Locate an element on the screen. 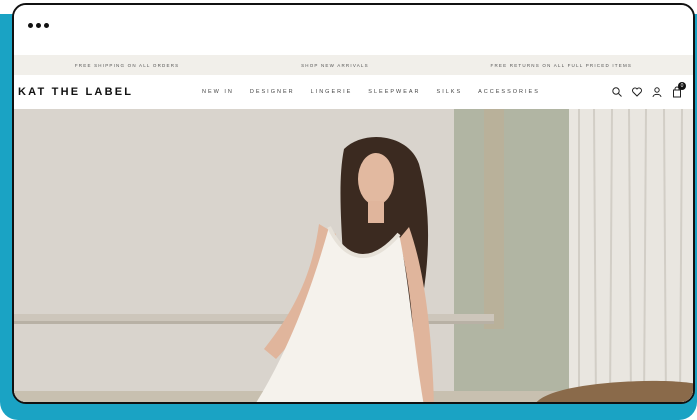  search-icon is located at coordinates (617, 91).